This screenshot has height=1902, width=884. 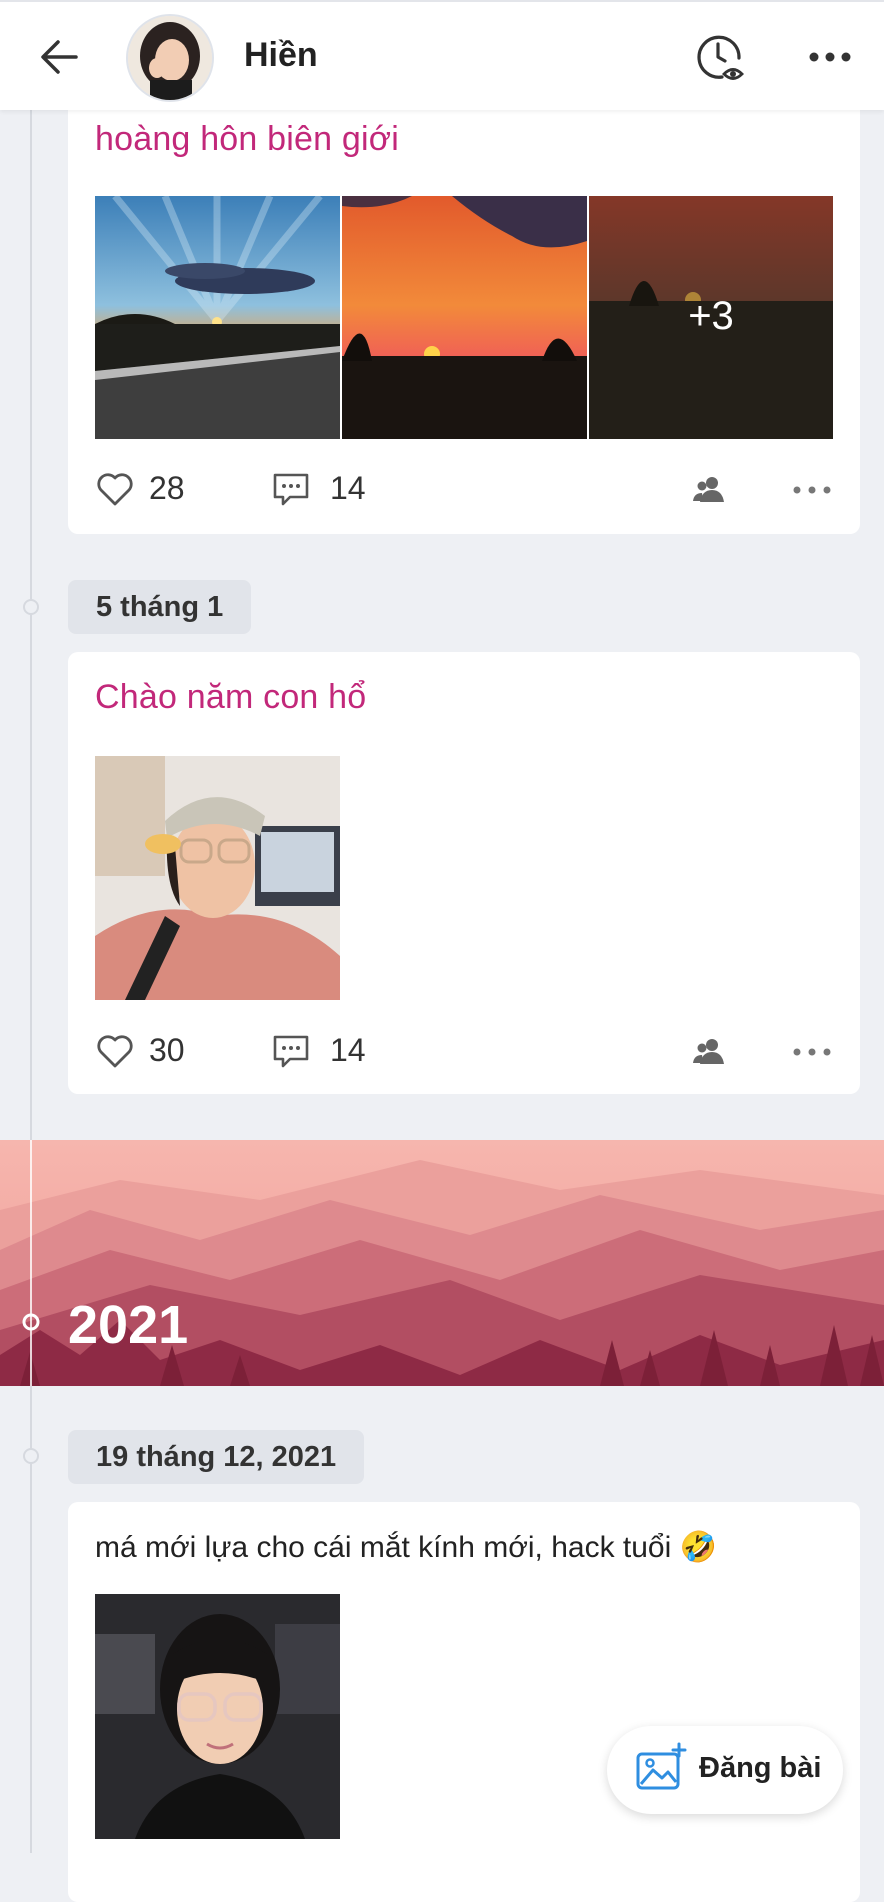 I want to click on post-actions: 30 14, so click(x=465, y=1051).